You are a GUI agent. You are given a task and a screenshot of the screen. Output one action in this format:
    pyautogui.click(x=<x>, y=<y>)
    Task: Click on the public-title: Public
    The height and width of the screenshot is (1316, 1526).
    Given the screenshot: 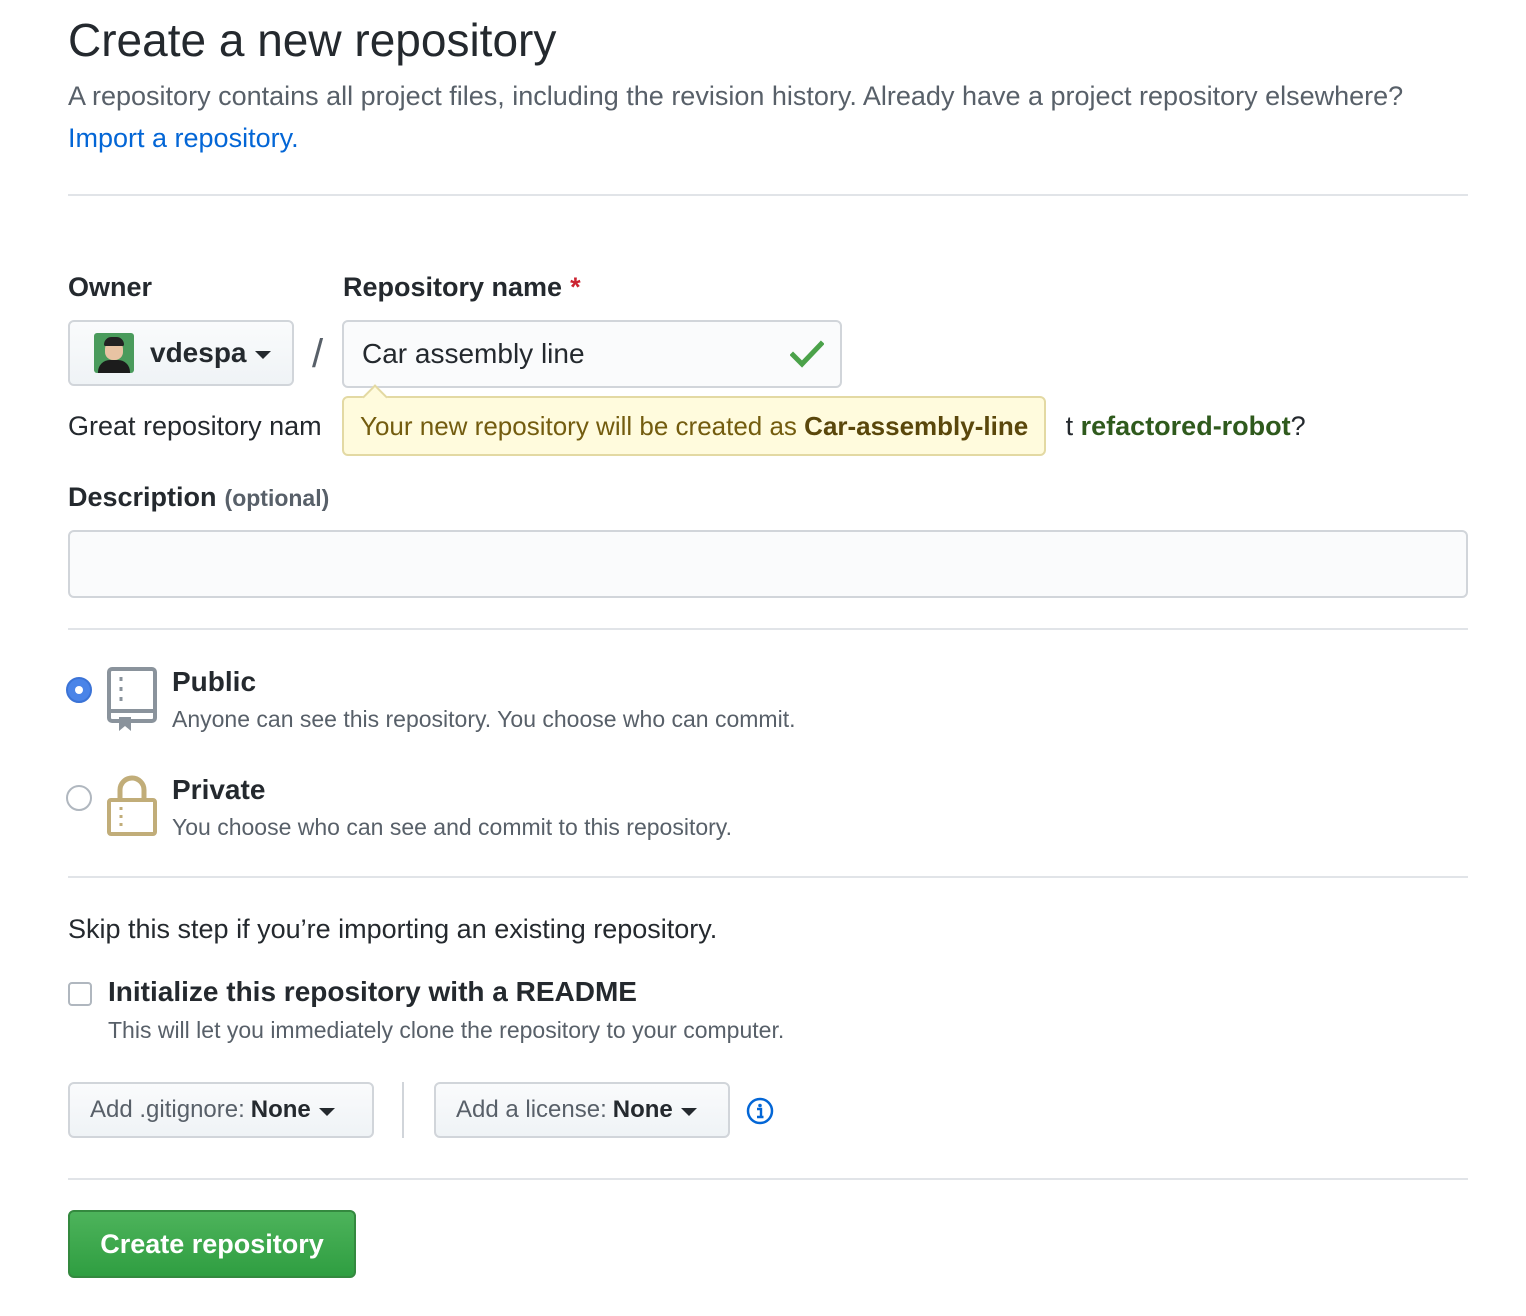 What is the action you would take?
    pyautogui.click(x=214, y=681)
    